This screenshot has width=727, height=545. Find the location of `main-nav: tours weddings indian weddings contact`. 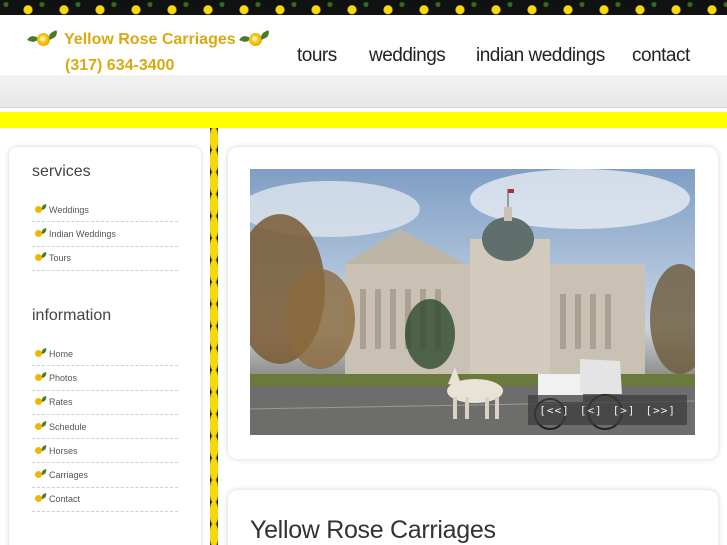

main-nav: tours weddings indian weddings contact is located at coordinates (363, 56).